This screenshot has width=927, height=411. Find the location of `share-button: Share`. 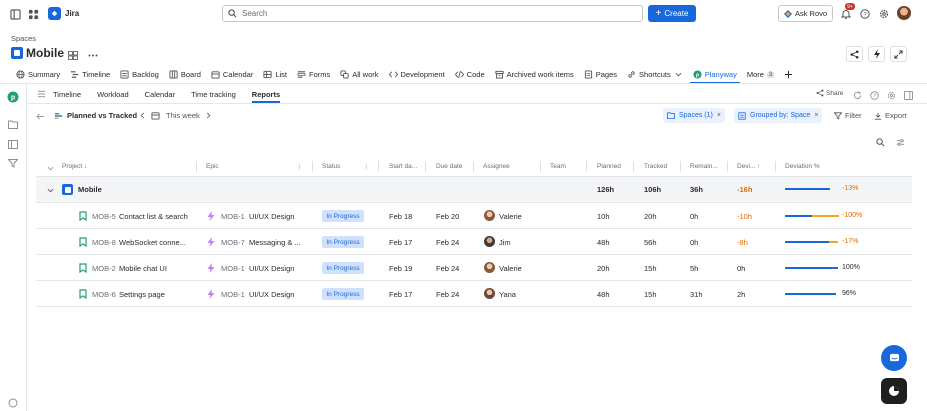

share-button: Share is located at coordinates (829, 93).